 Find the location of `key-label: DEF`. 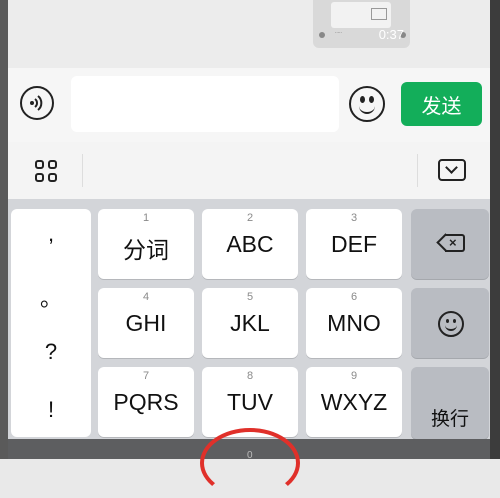

key-label: DEF is located at coordinates (354, 244).